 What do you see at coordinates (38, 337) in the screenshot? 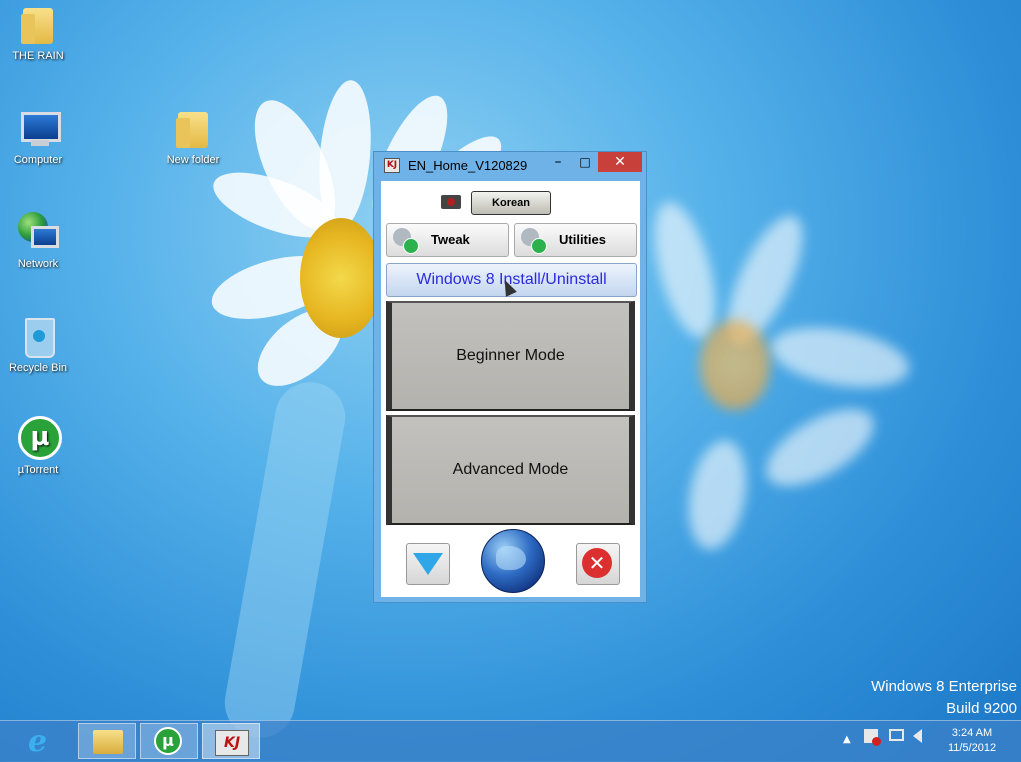
I see `recycle-bin-icon` at bounding box center [38, 337].